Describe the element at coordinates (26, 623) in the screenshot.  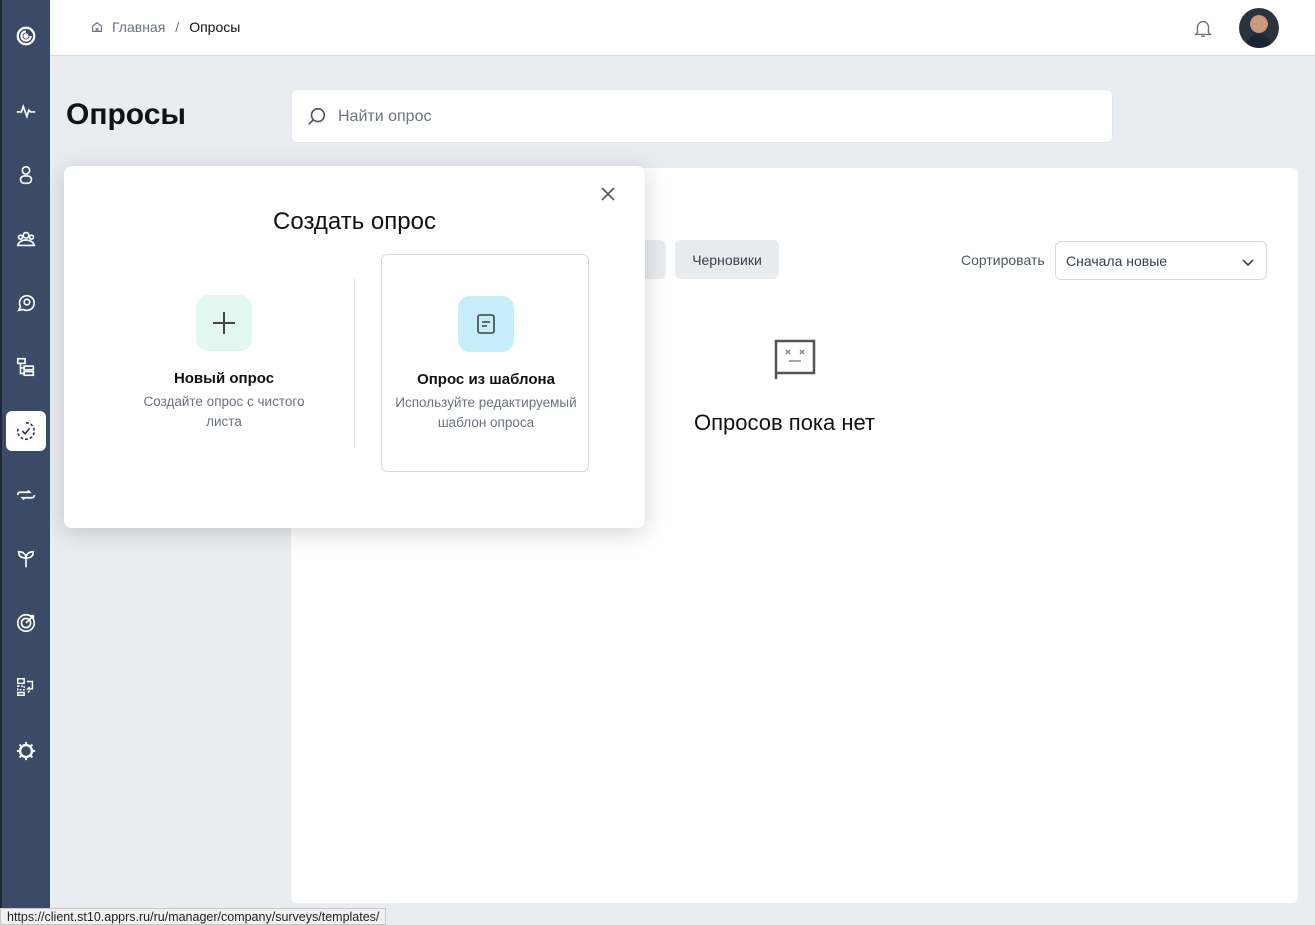
I see `target-icon` at that location.